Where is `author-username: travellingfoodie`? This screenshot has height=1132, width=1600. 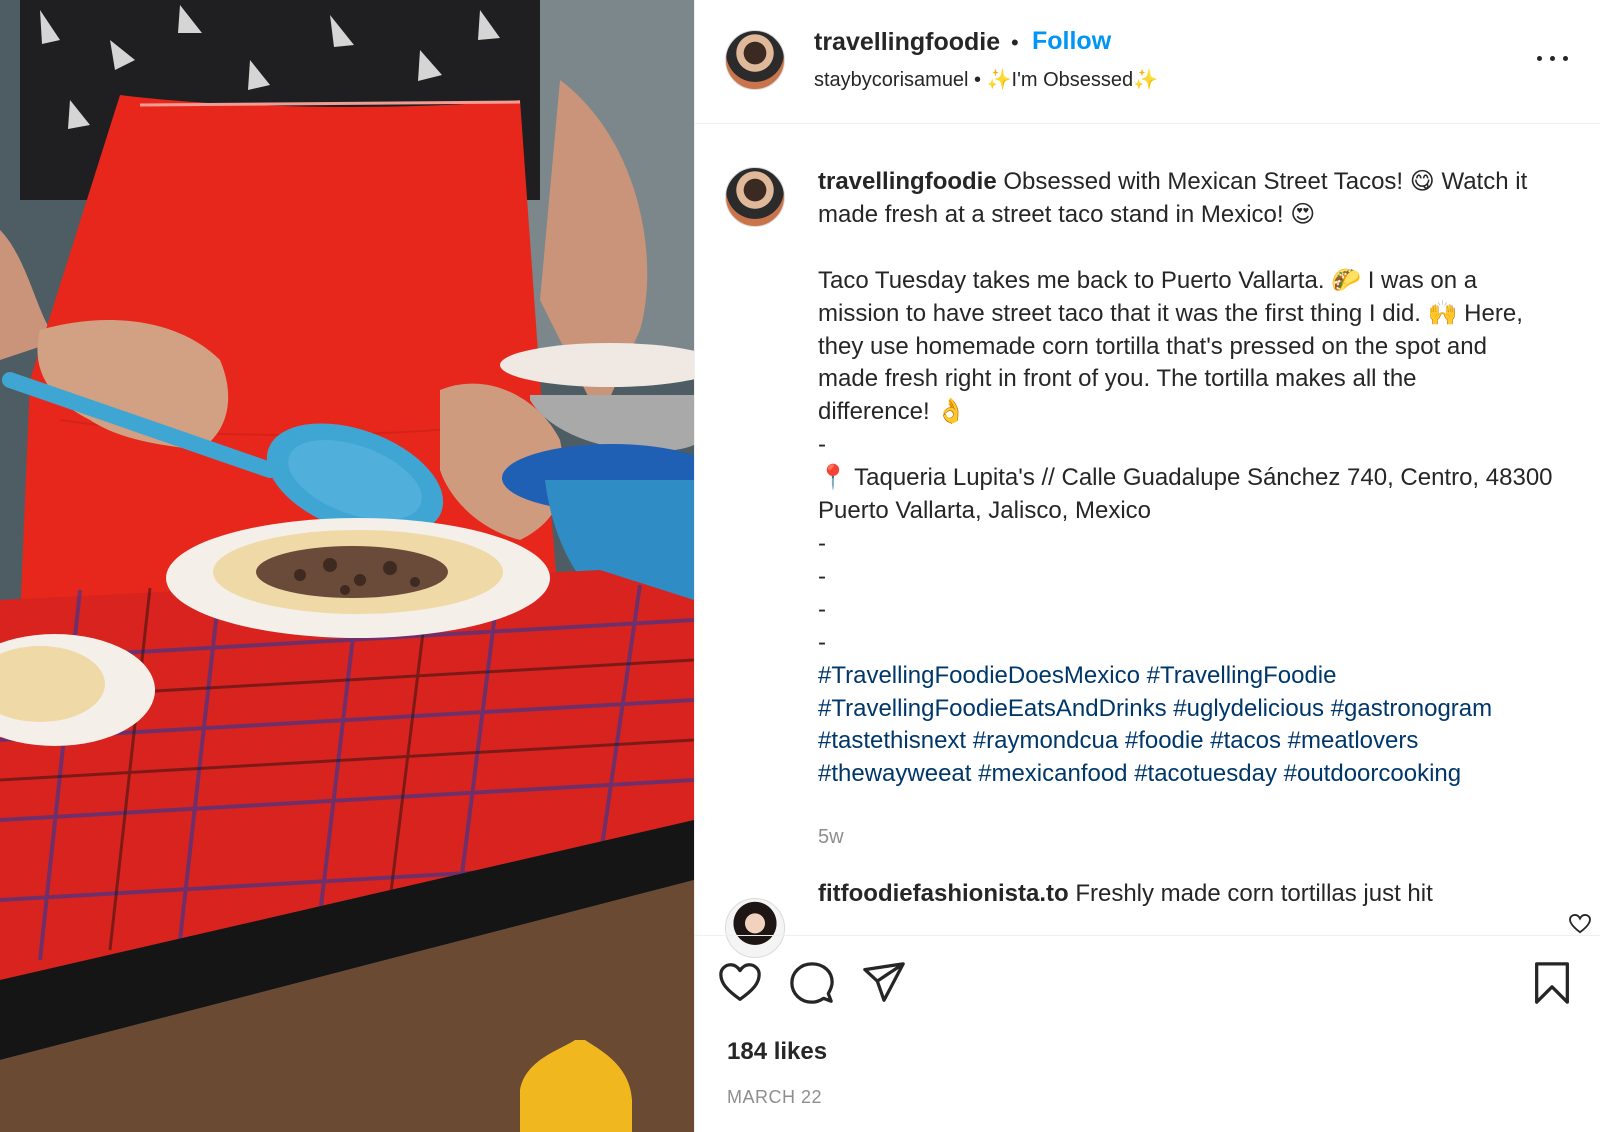 author-username: travellingfoodie is located at coordinates (907, 42).